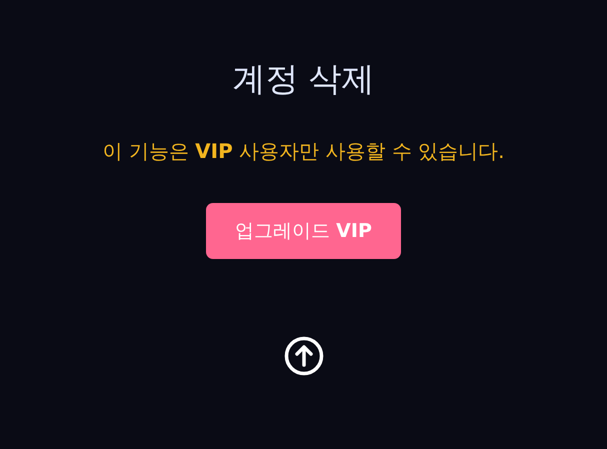  I want to click on upgrade-button: 업그레이드 VIP, so click(303, 231).